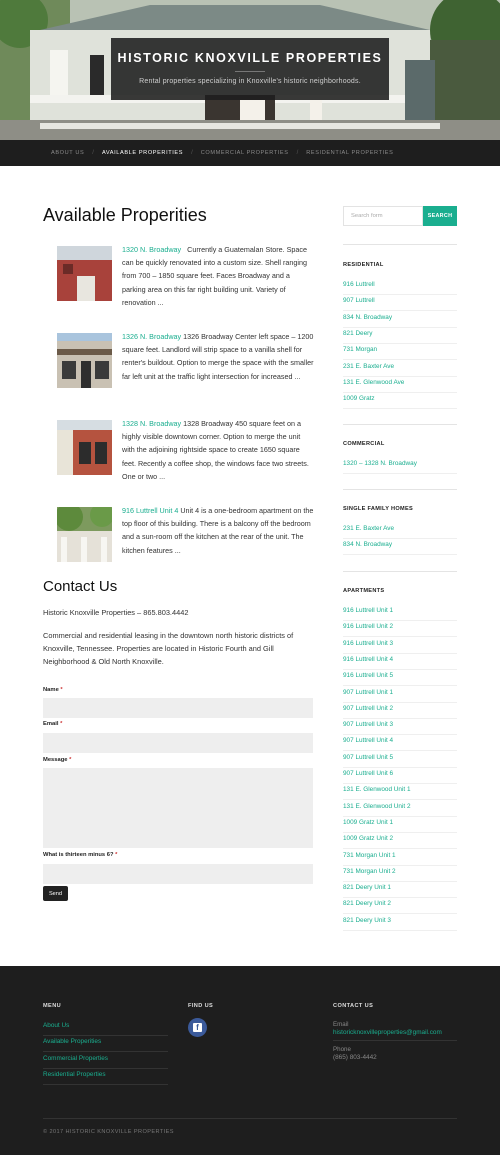 The width and height of the screenshot is (500, 1155). Describe the element at coordinates (245, 153) in the screenshot. I see `nav-commercial-properties: COMMERCIAL PROPERTIES` at that location.